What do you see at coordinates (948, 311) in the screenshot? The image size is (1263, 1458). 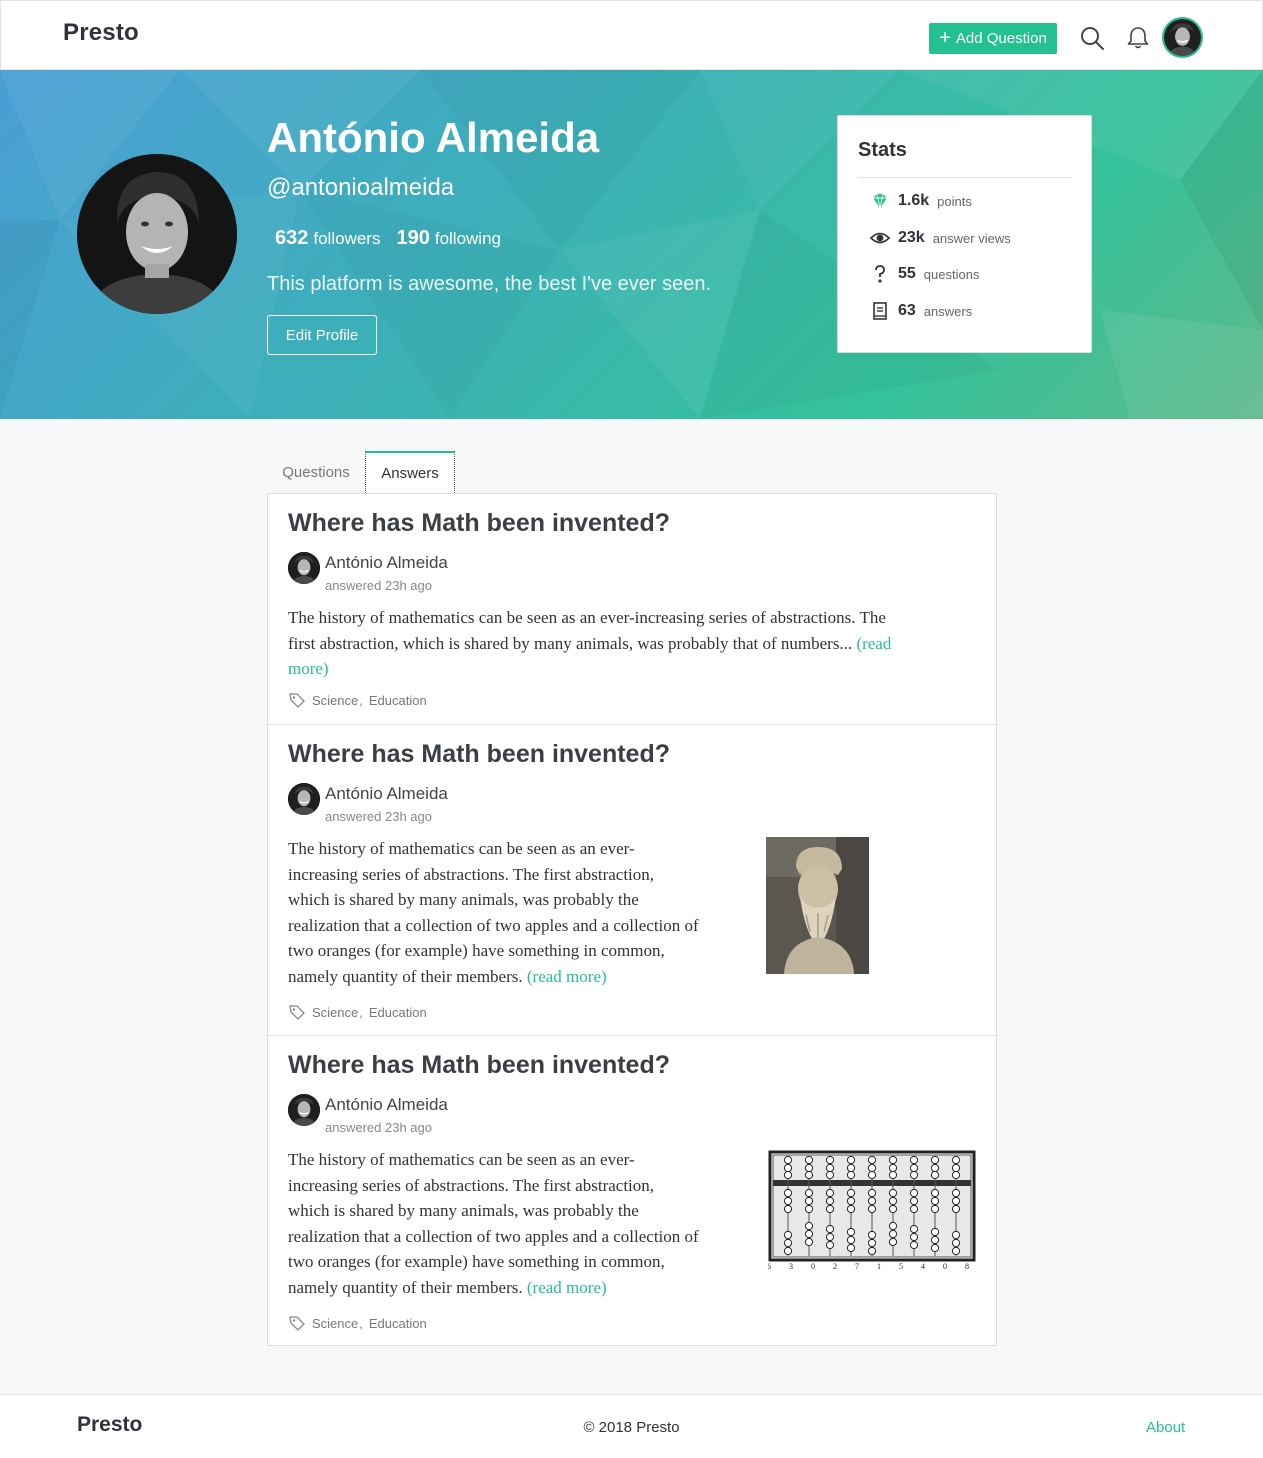 I see `stat-answers-label: answers` at bounding box center [948, 311].